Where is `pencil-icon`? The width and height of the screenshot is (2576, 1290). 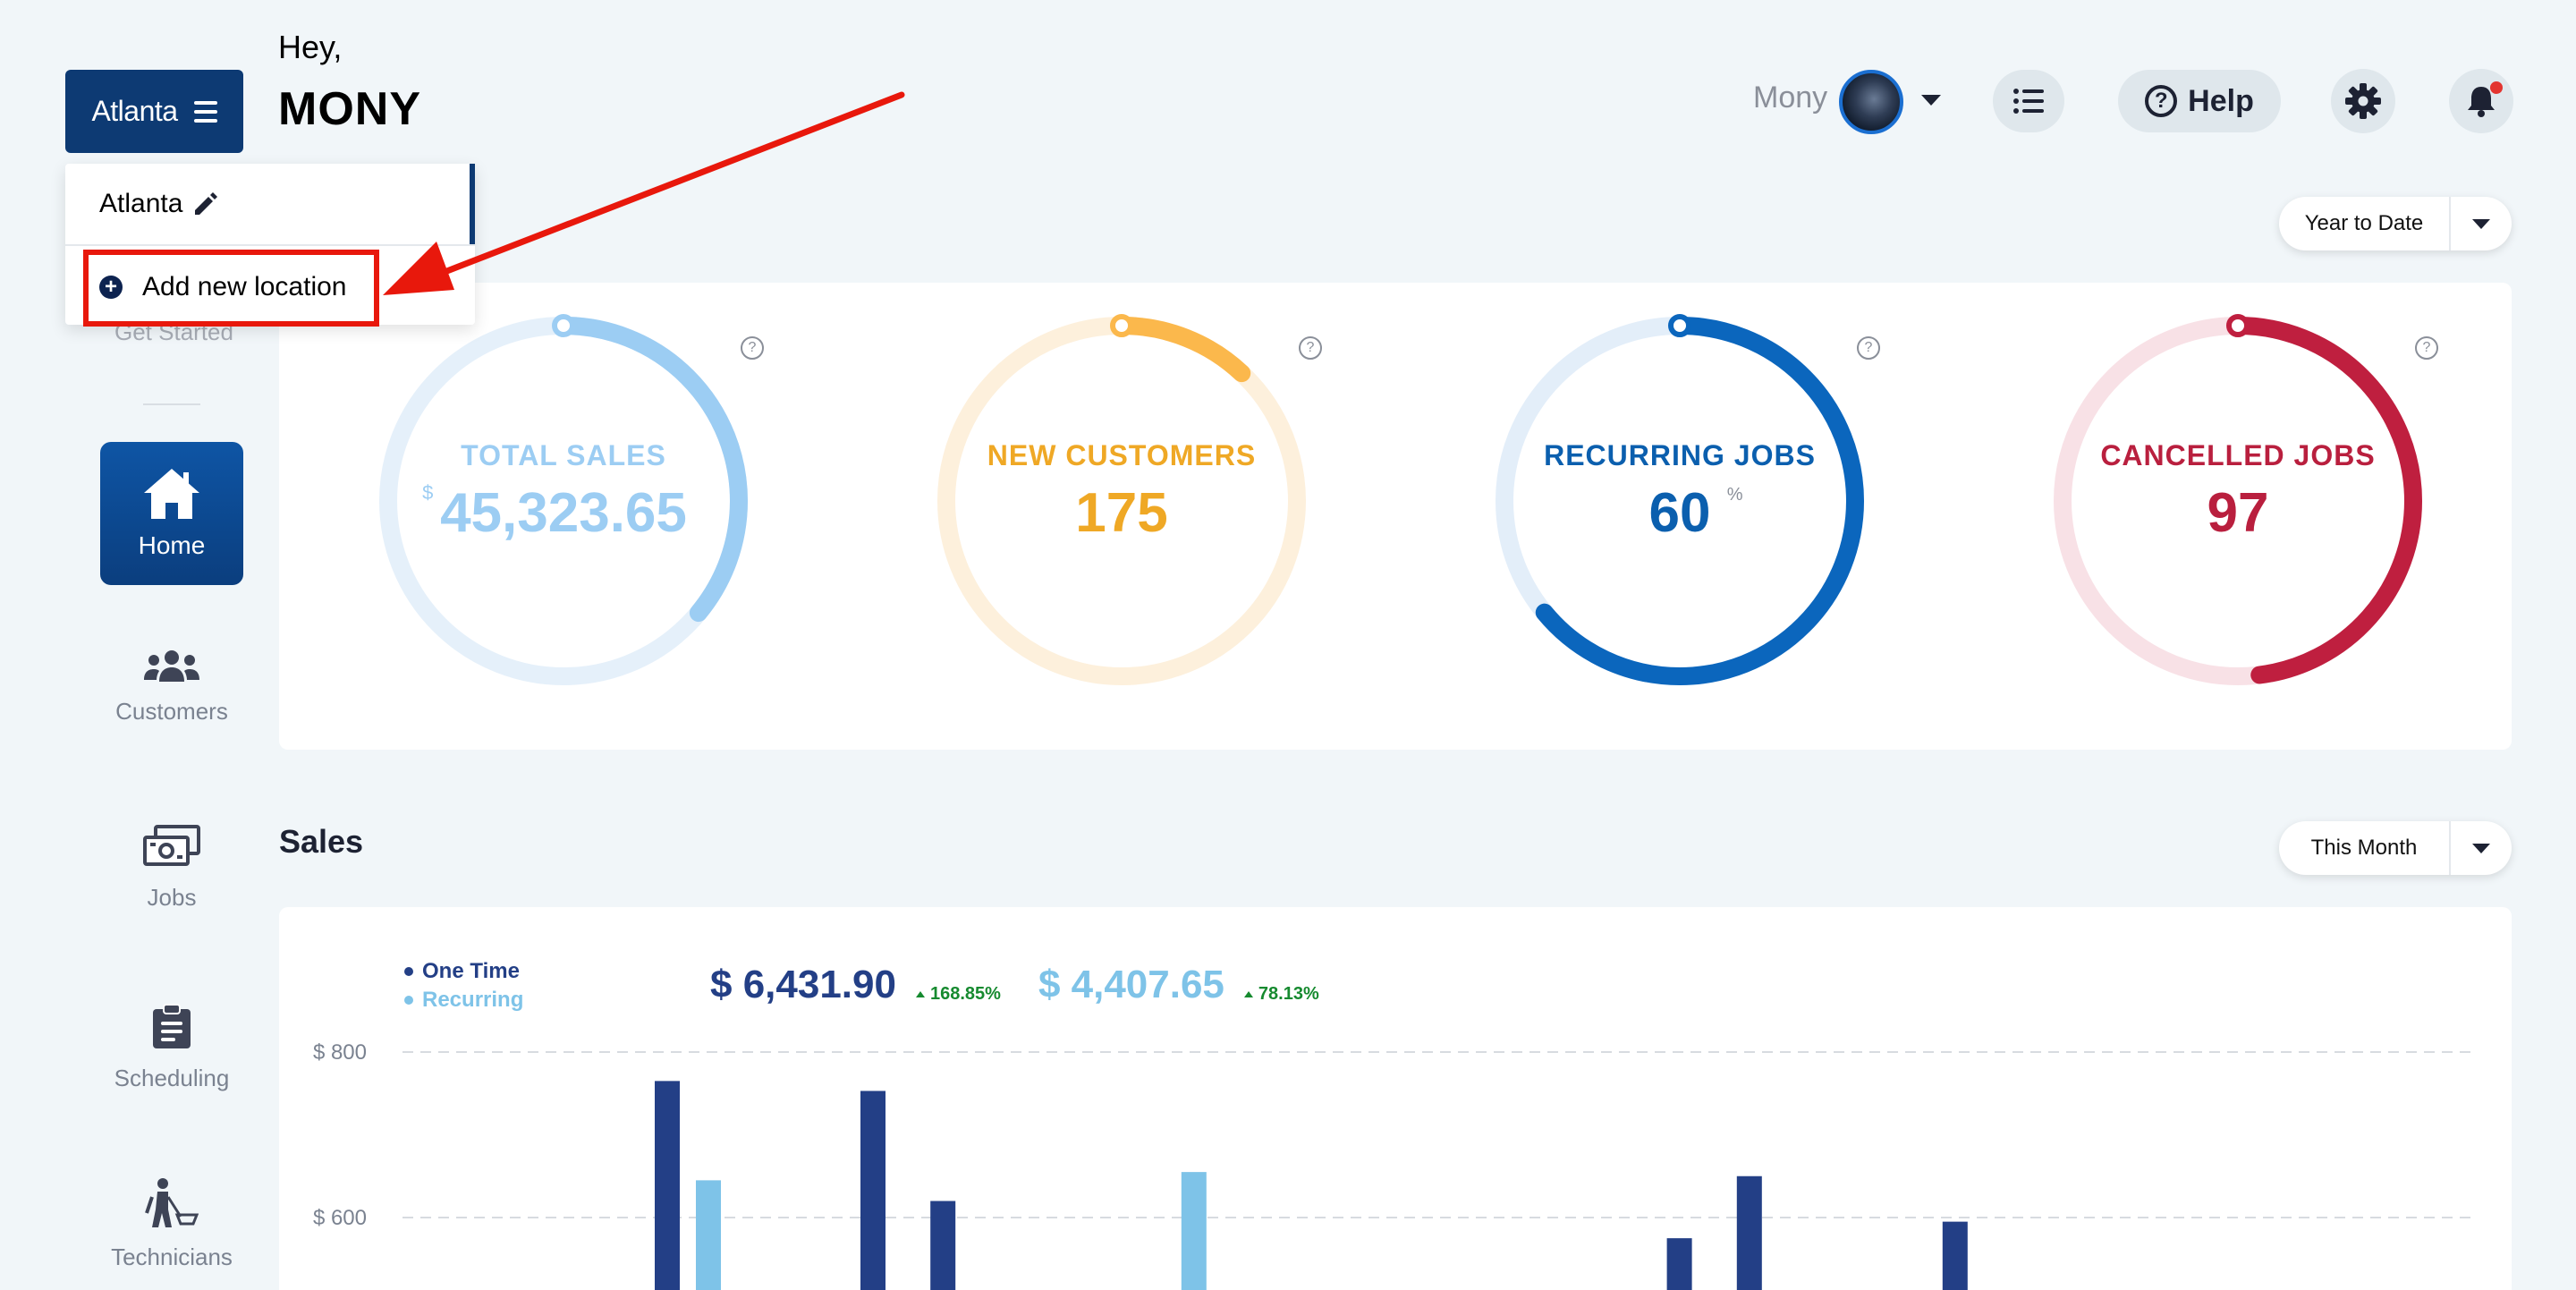 pencil-icon is located at coordinates (204, 204).